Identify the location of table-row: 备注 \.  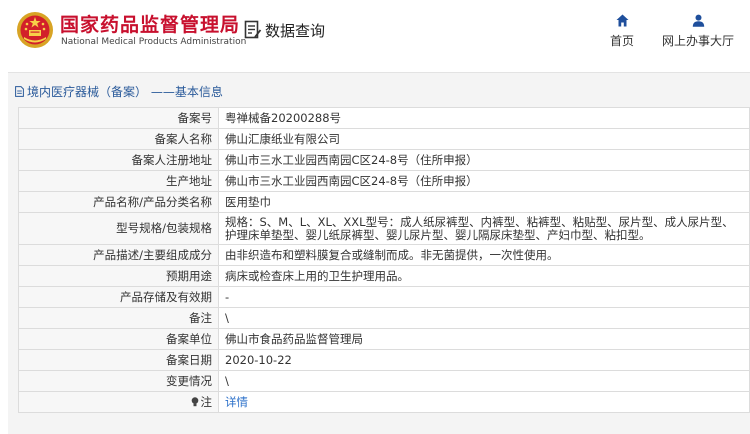
(384, 318).